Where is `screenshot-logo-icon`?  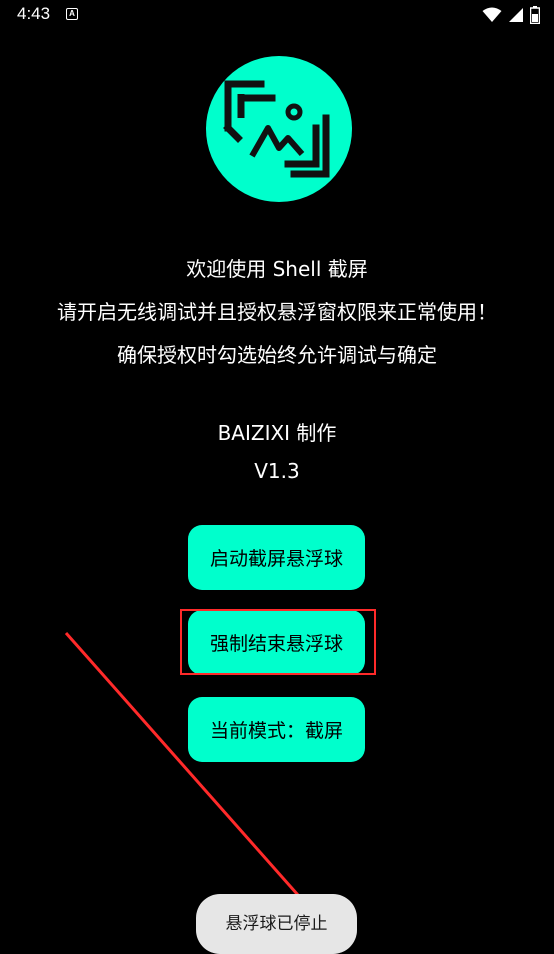 screenshot-logo-icon is located at coordinates (279, 129).